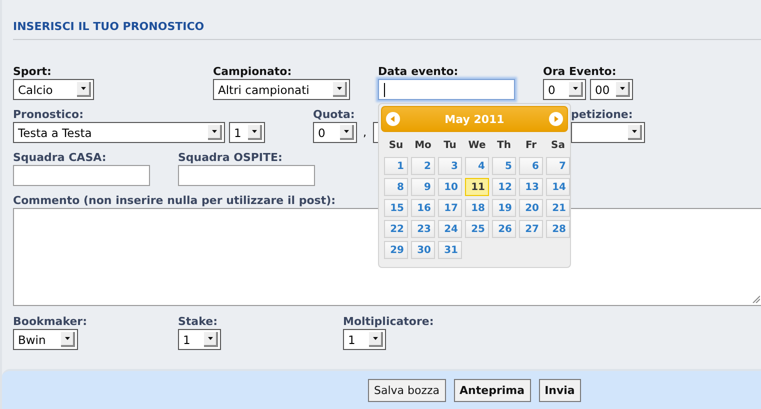  Describe the element at coordinates (531, 187) in the screenshot. I see `day-cell: 13` at that location.